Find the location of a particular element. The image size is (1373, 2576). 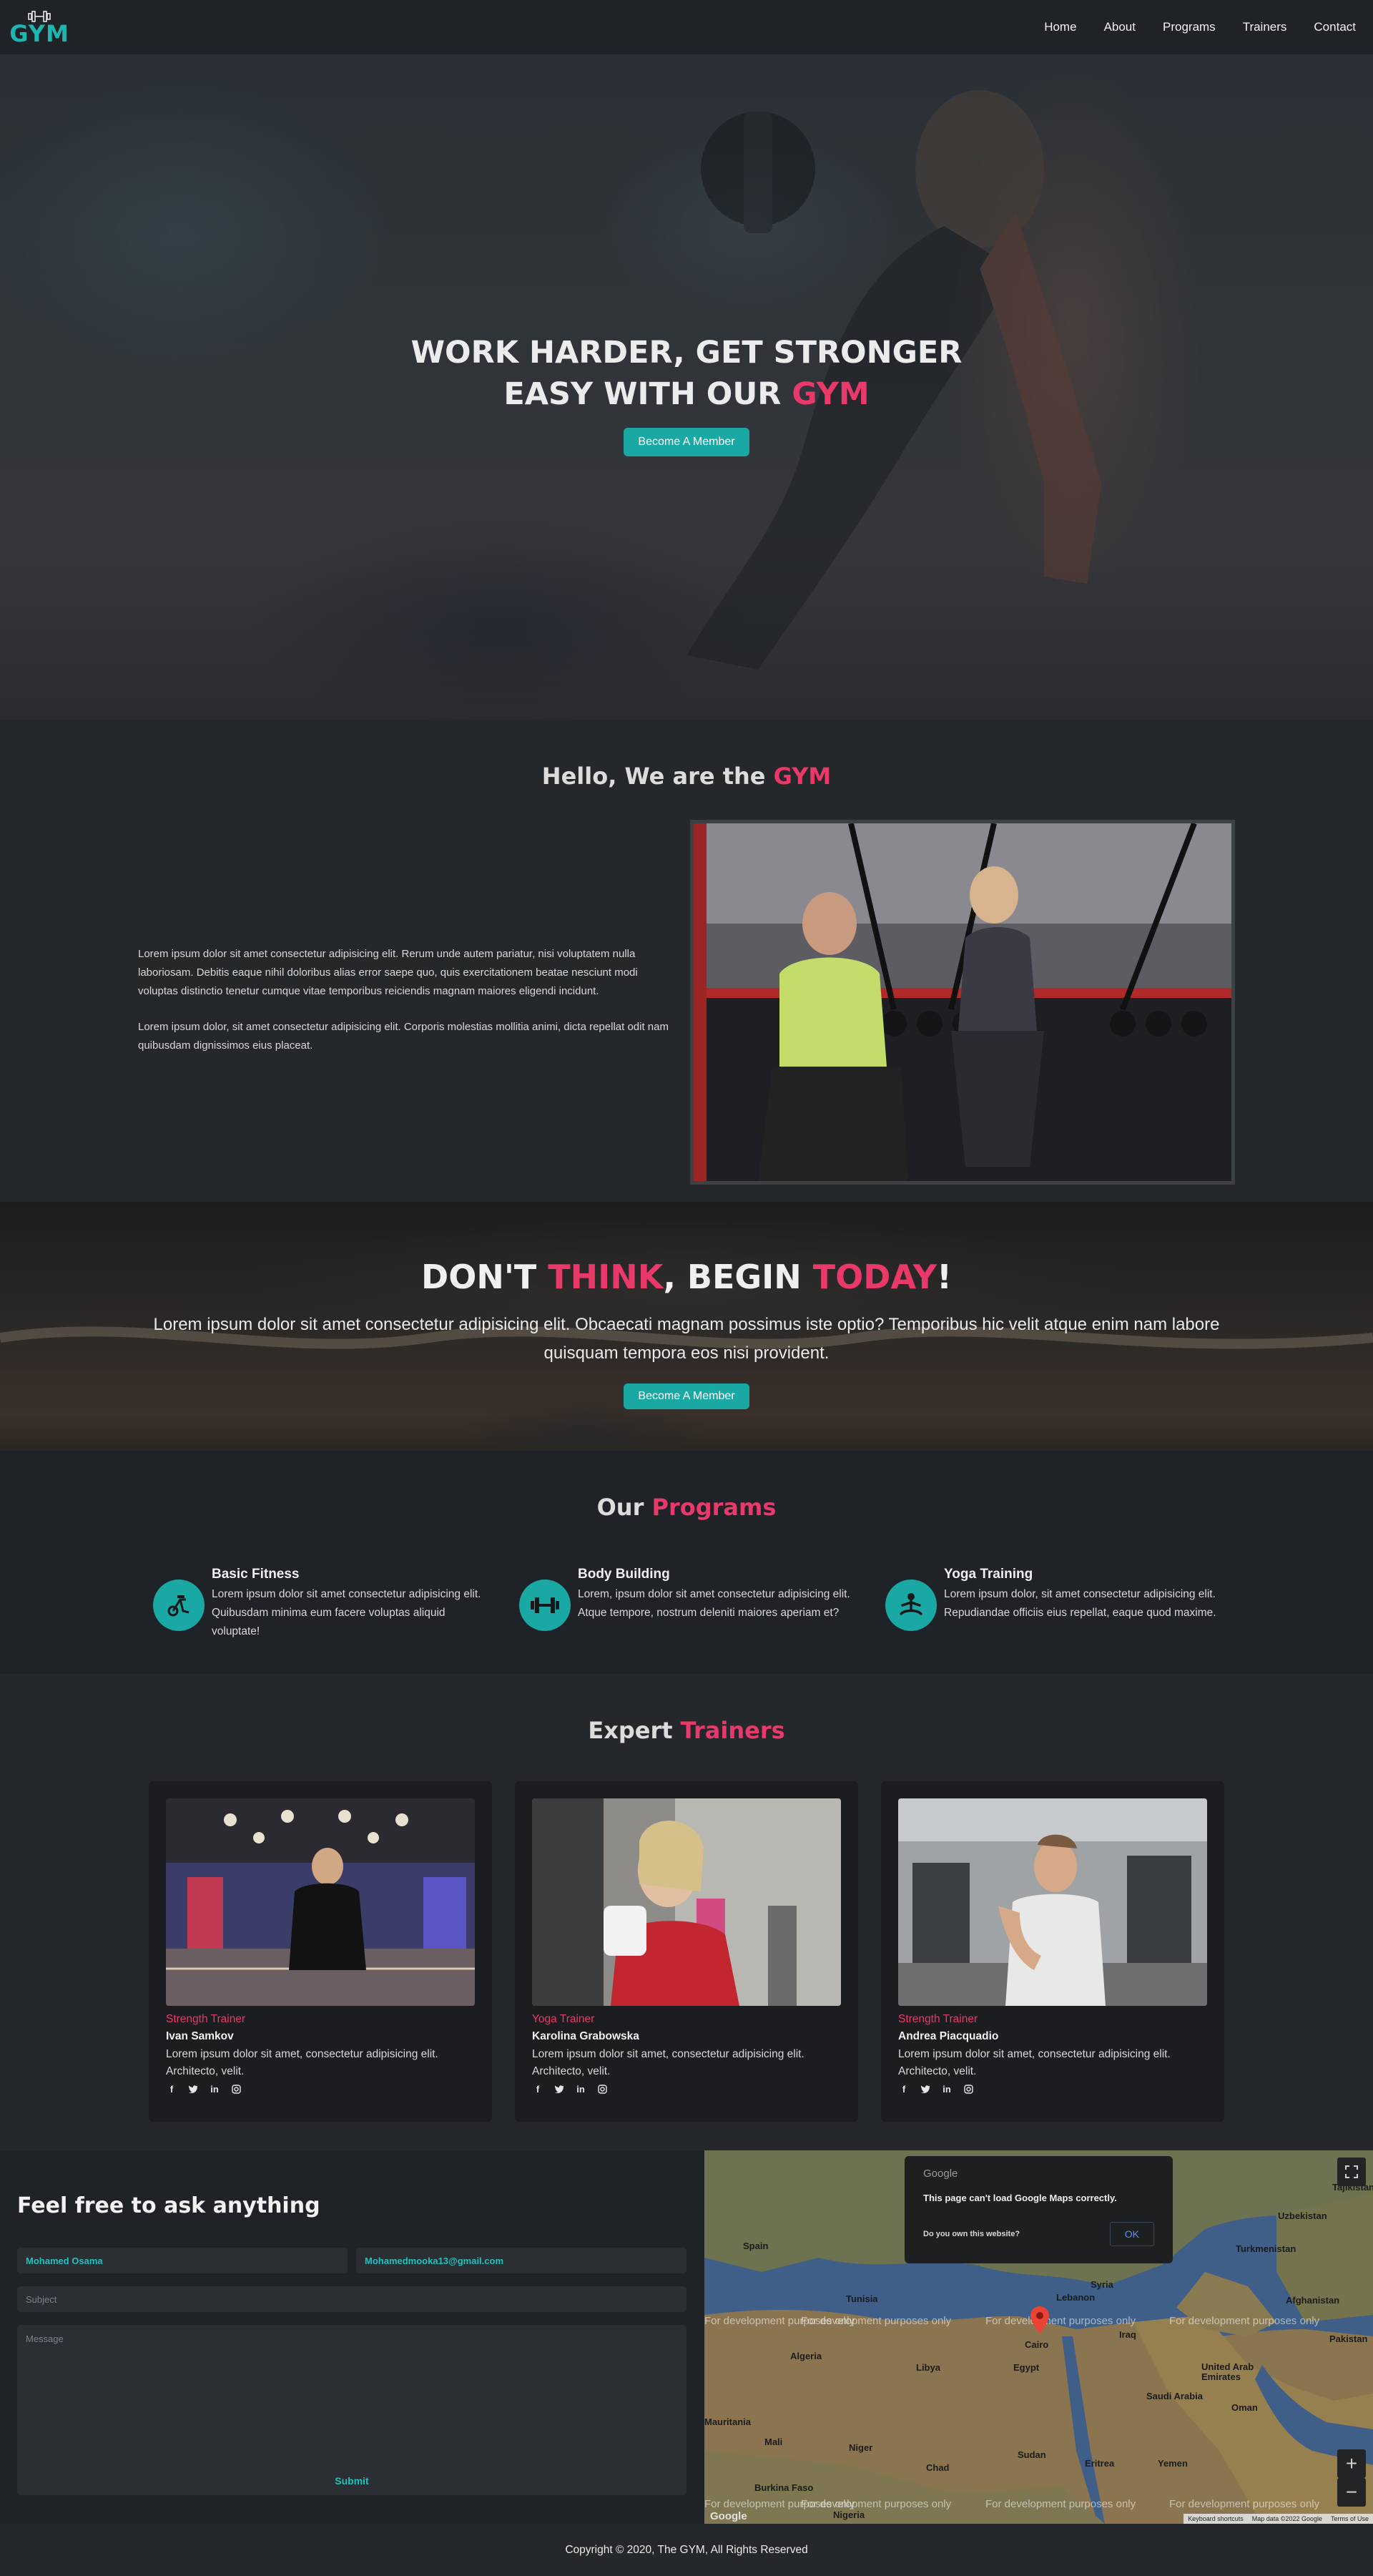

logo: GYM is located at coordinates (39, 29).